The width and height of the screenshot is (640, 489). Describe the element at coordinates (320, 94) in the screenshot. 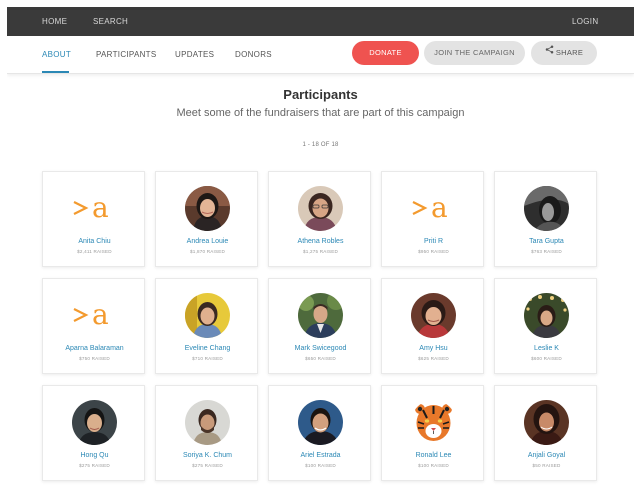

I see `page-title: Participants` at that location.